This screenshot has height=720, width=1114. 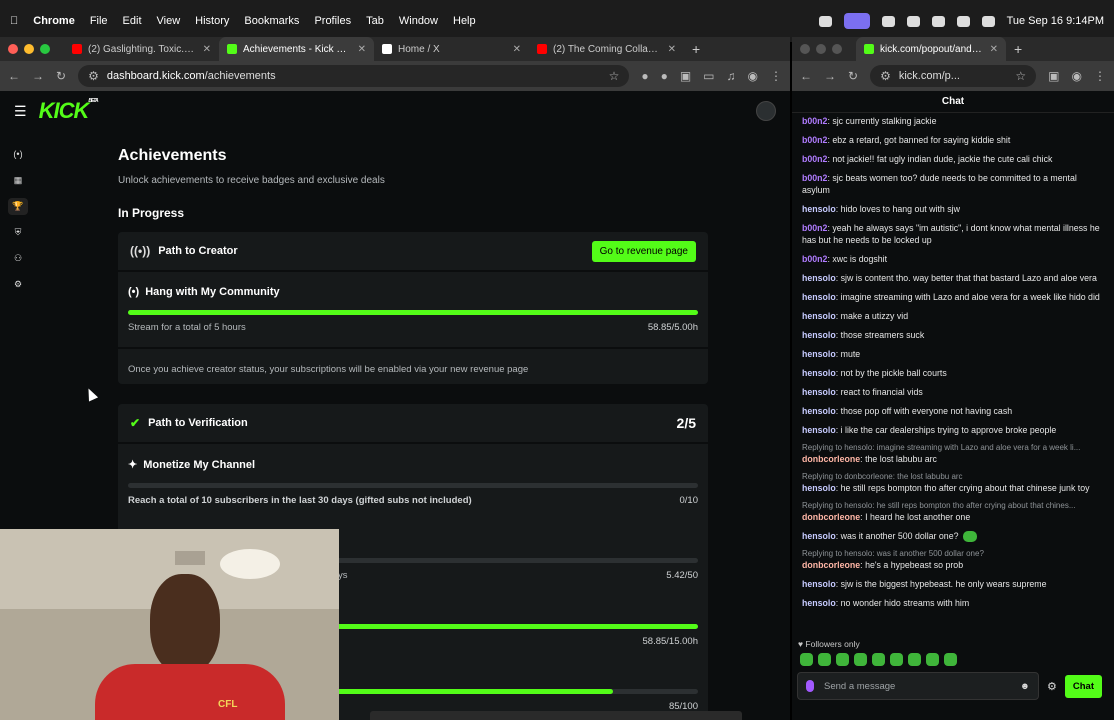 I want to click on menu-bookmarks: Bookmarks, so click(x=271, y=21).